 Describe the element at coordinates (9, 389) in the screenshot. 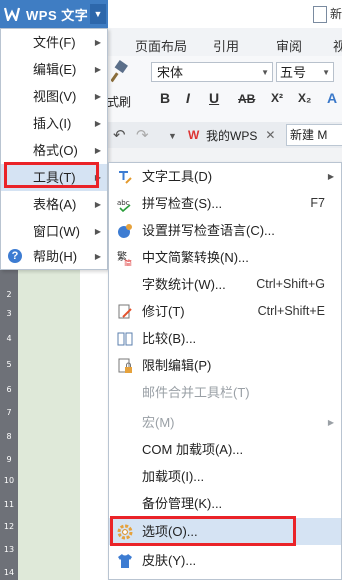

I see `ruler-number: 6` at that location.